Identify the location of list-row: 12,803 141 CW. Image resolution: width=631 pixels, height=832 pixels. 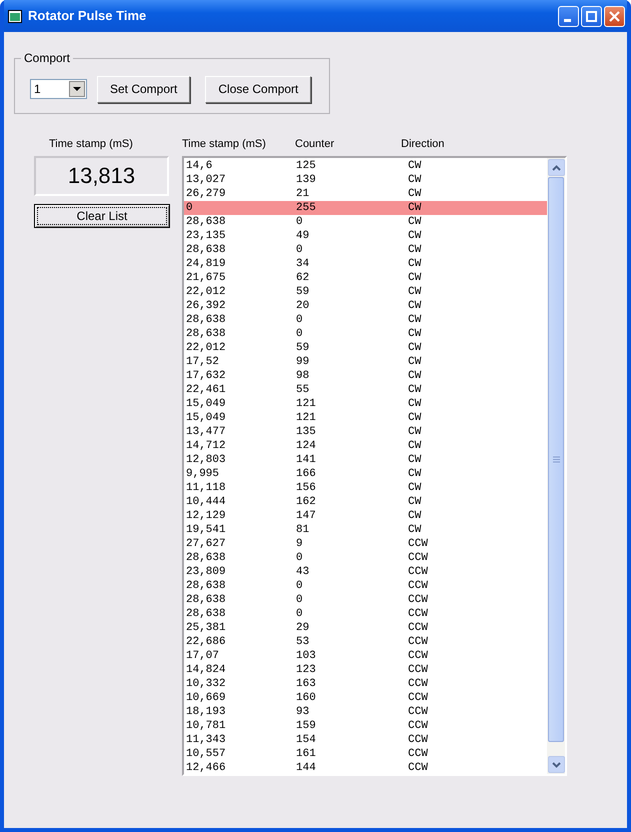
(365, 460).